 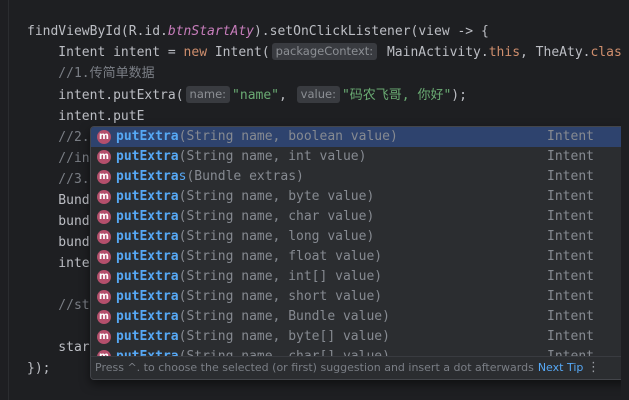 I want to click on method-signature: (String name, byte[] value), so click(x=284, y=336).